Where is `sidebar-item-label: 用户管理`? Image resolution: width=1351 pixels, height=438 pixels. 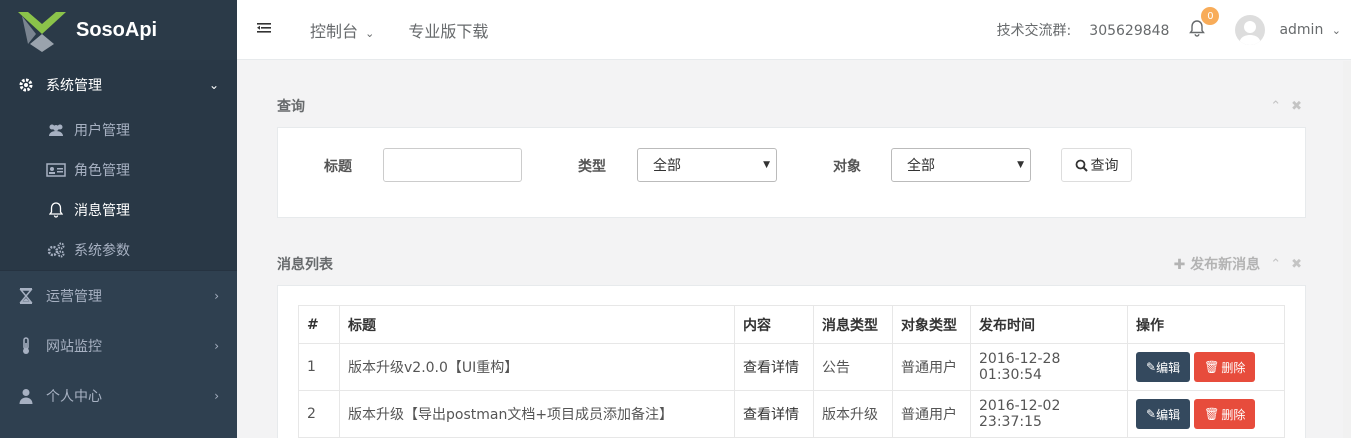
sidebar-item-label: 用户管理 is located at coordinates (102, 131).